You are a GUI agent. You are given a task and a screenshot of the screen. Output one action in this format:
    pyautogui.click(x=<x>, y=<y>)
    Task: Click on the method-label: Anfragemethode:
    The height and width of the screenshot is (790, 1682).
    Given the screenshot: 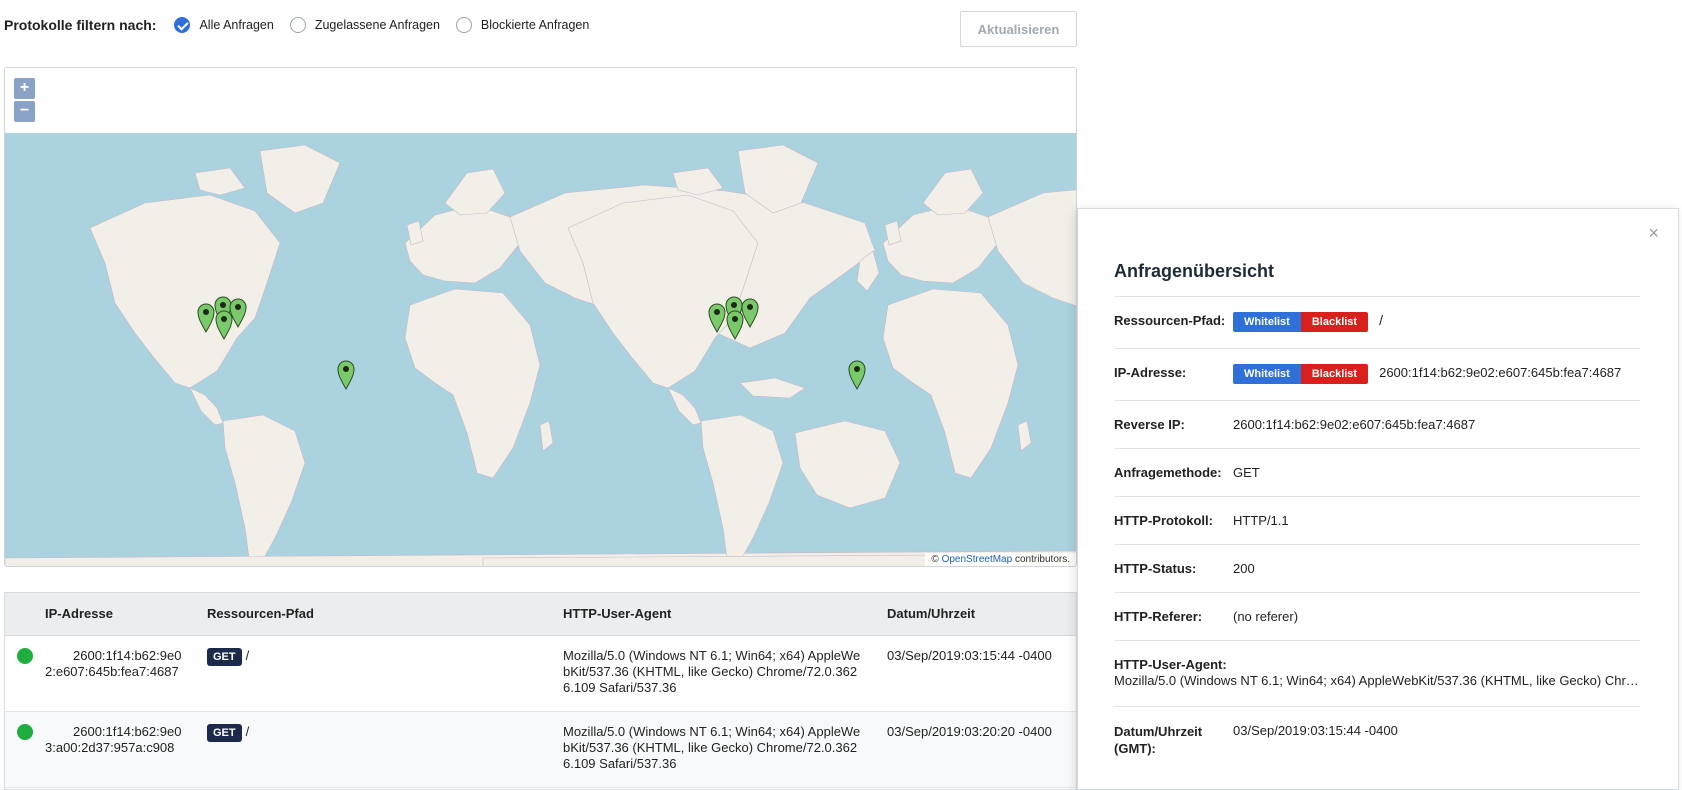 What is the action you would take?
    pyautogui.click(x=1168, y=472)
    